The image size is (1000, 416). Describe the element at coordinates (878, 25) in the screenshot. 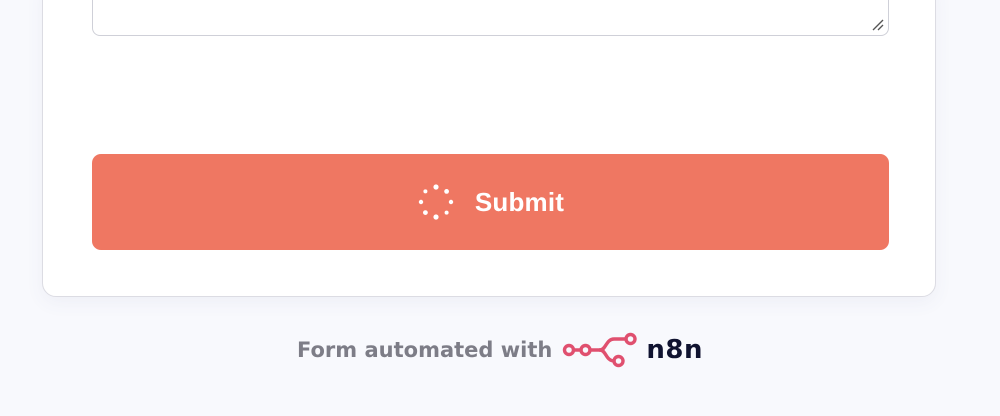

I see `resize-handle-icon` at that location.